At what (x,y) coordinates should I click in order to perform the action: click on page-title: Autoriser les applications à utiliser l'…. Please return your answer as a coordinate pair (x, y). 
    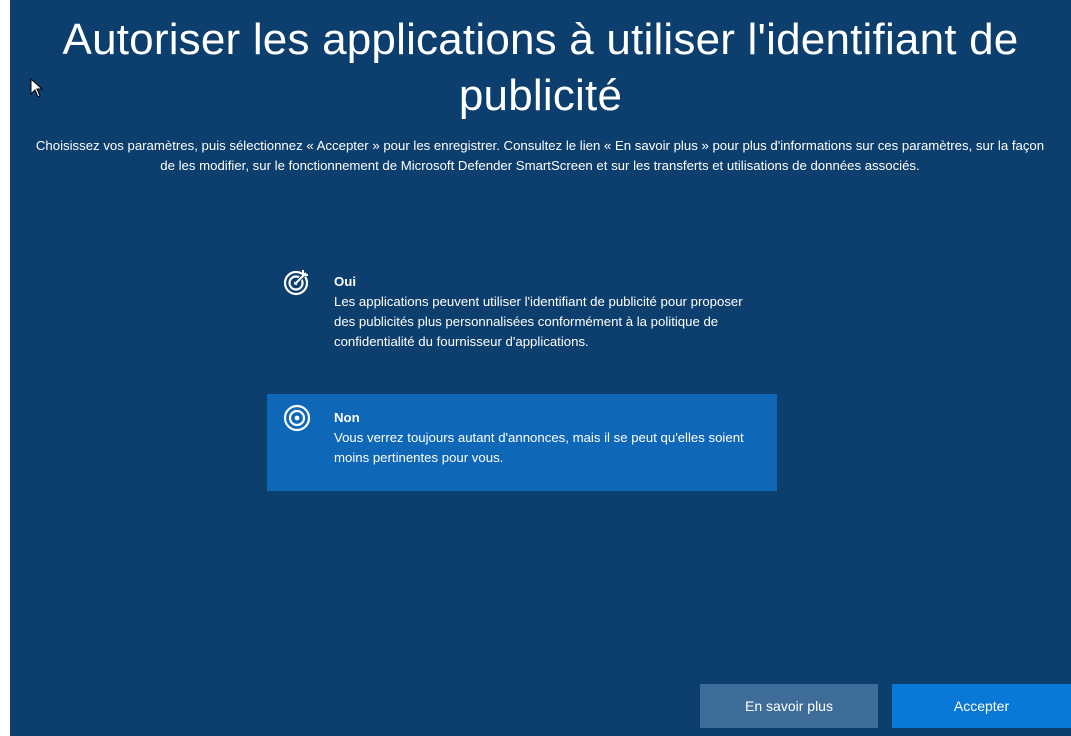
    Looking at the image, I should click on (540, 67).